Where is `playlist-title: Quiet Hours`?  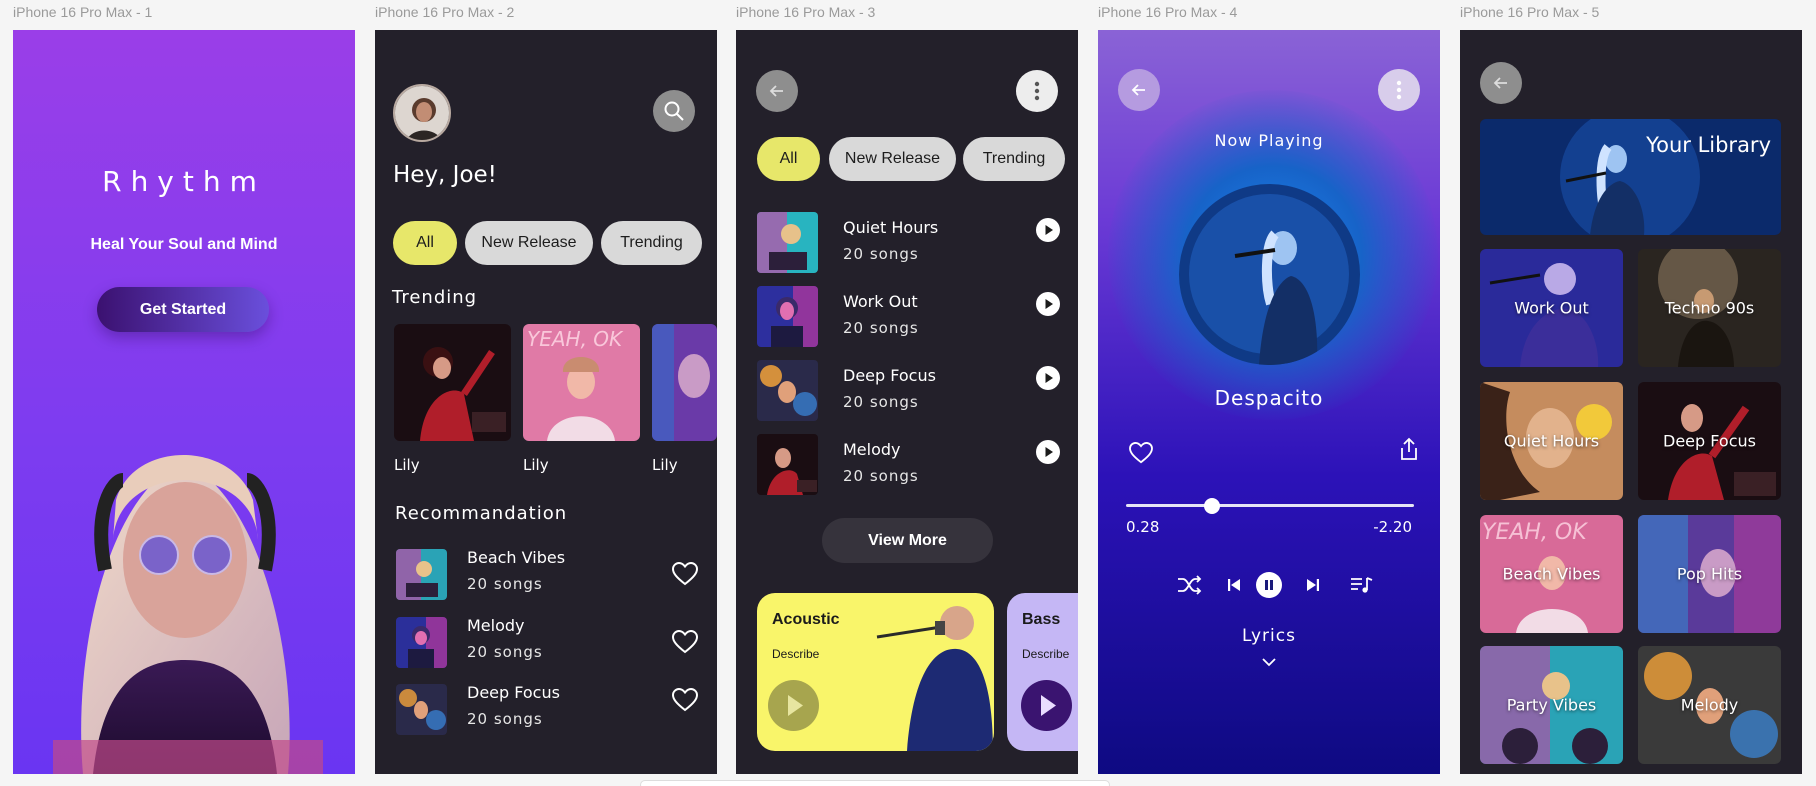 playlist-title: Quiet Hours is located at coordinates (891, 227).